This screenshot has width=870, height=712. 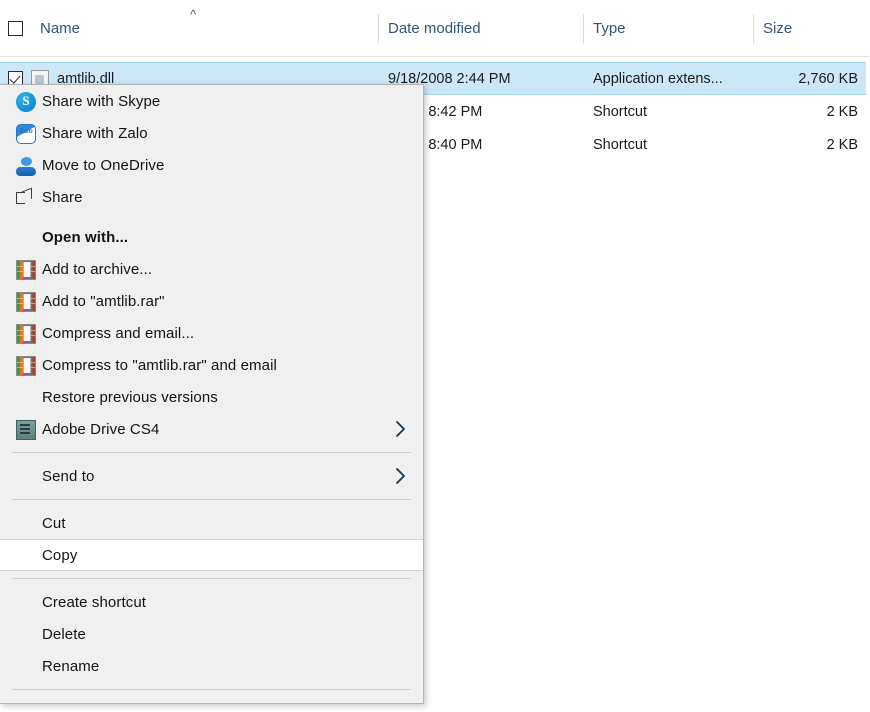 What do you see at coordinates (68, 476) in the screenshot?
I see `menu-item-label: Send to` at bounding box center [68, 476].